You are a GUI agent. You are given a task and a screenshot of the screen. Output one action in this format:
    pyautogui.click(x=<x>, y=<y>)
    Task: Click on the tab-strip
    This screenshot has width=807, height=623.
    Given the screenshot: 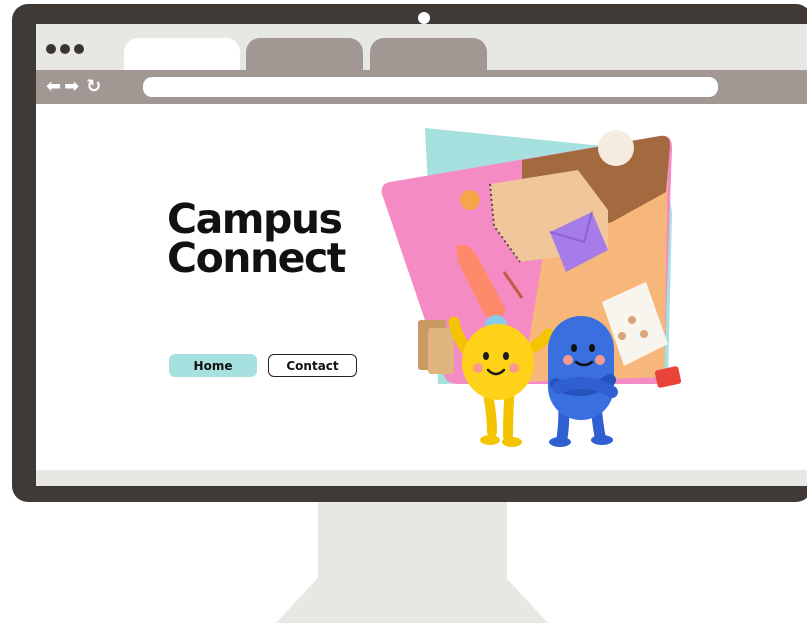 What is the action you would take?
    pyautogui.click(x=421, y=47)
    